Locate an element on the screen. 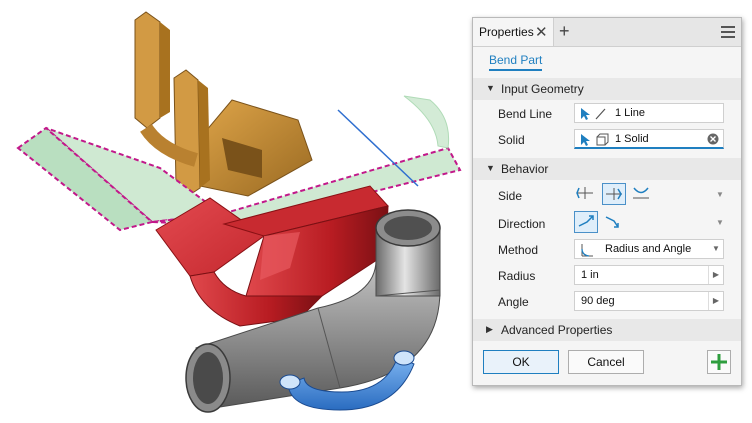  apply-add-button is located at coordinates (719, 362).